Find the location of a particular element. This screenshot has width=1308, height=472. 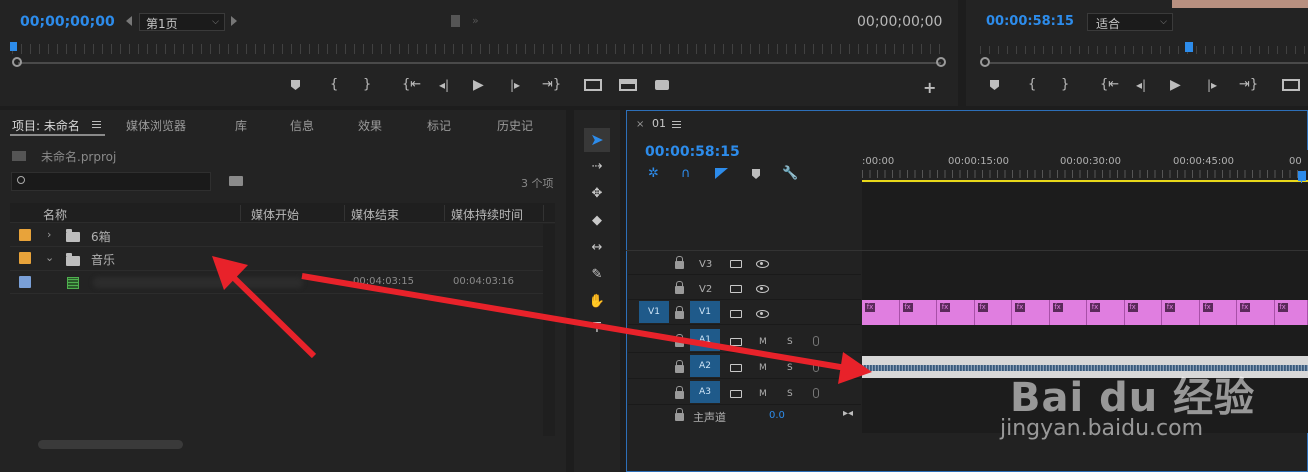

arrow-line-left is located at coordinates (273, 316).